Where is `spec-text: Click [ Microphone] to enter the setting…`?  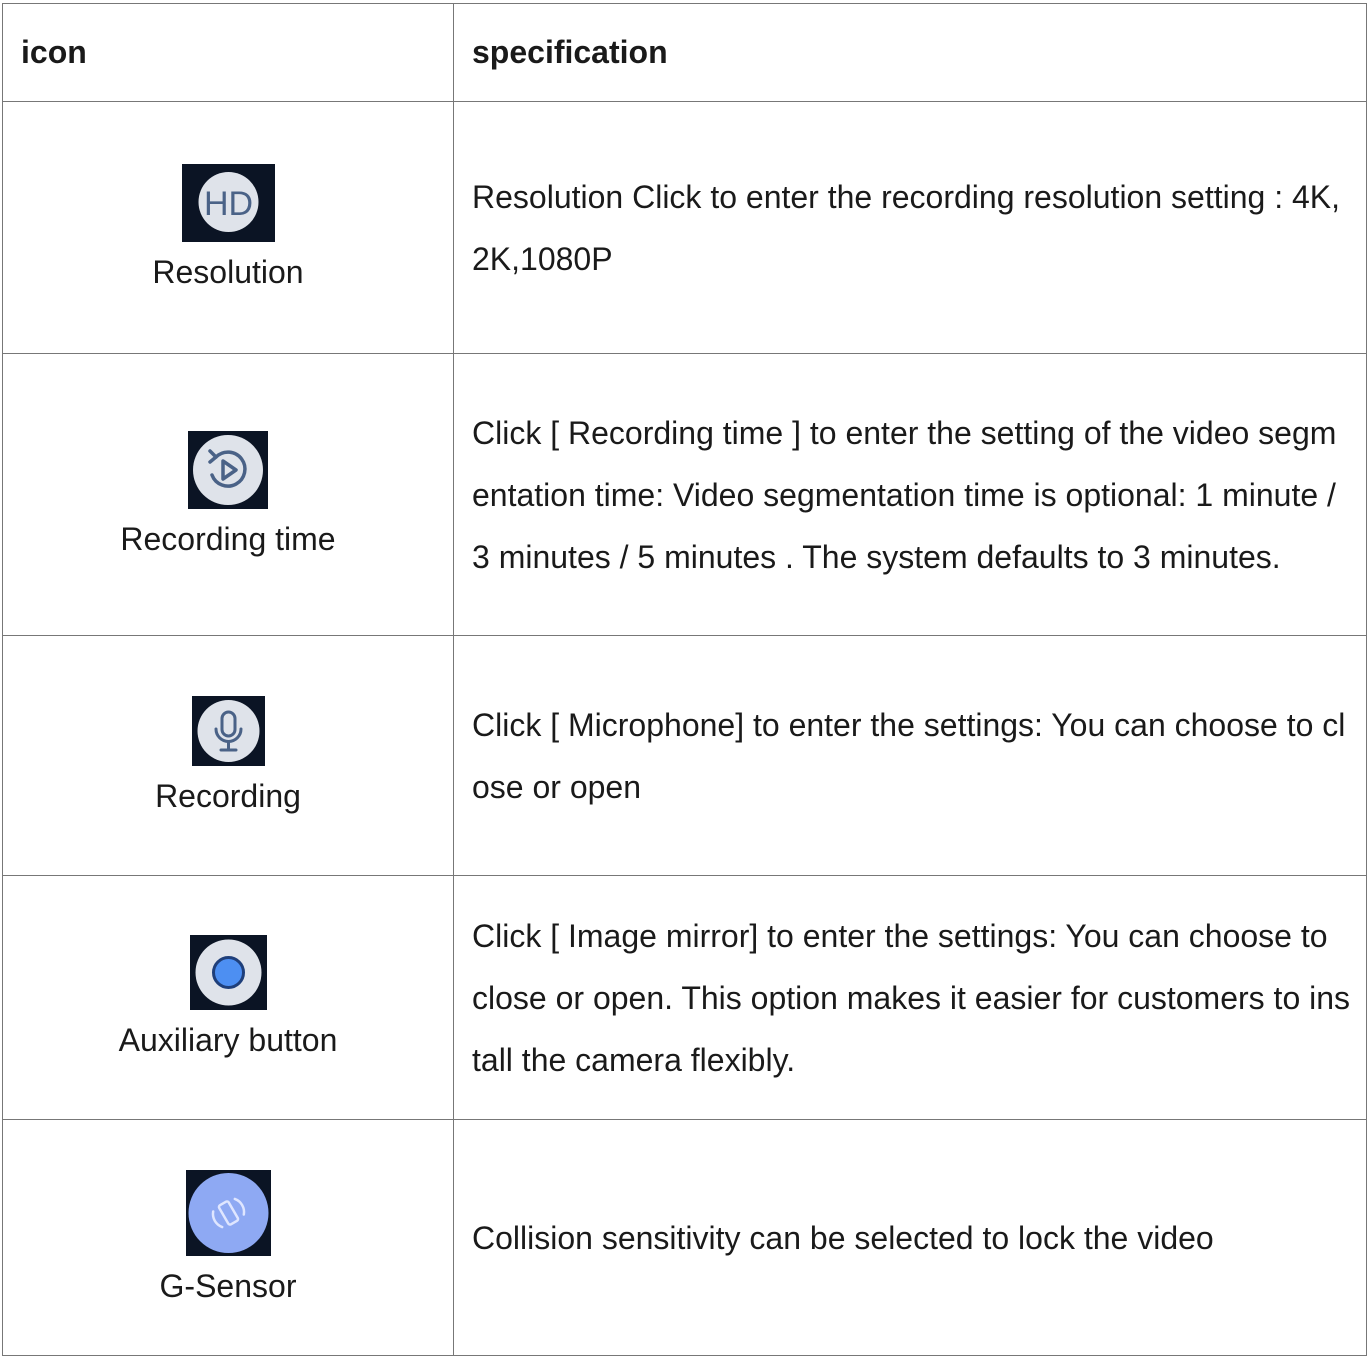
spec-text: Click [ Microphone] to enter the setting… is located at coordinates (910, 755).